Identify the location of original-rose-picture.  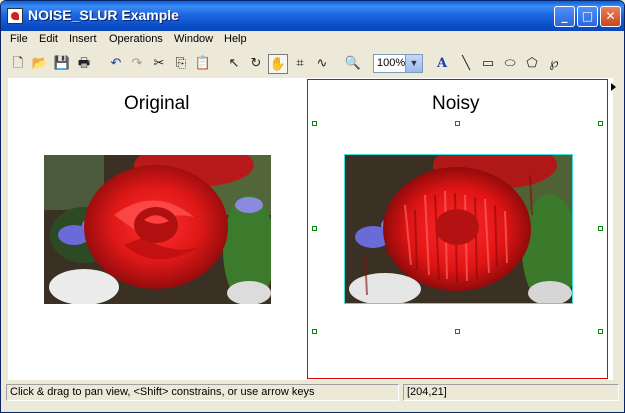
(157, 229).